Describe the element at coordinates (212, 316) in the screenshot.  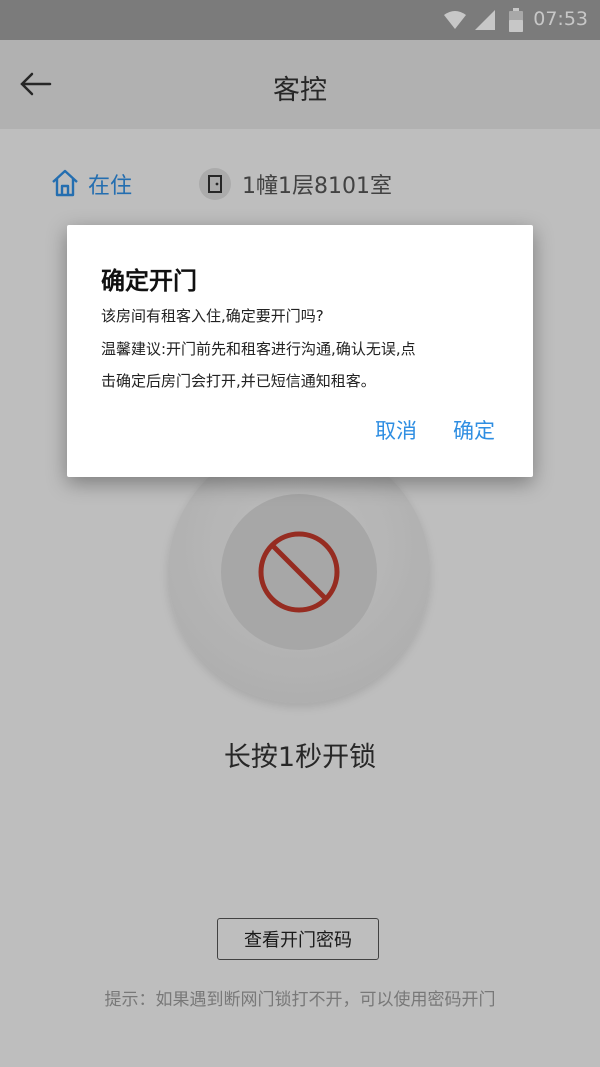
I see `dialog-message-line1: 该房间有租客入住,确定要开门吗?` at that location.